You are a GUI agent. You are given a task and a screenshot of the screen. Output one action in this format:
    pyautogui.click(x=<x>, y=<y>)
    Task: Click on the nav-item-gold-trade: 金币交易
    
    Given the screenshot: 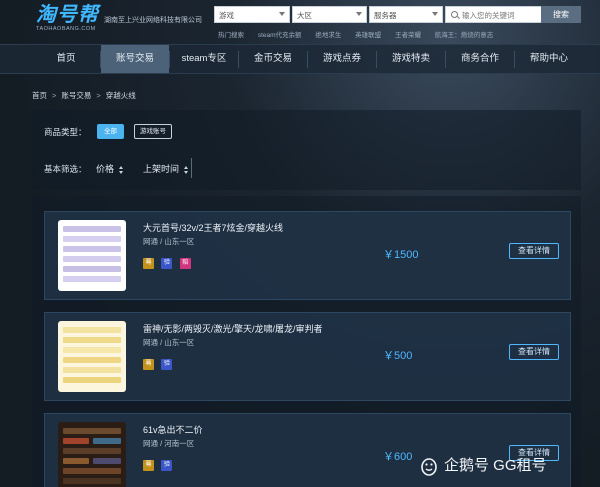 What is the action you would take?
    pyautogui.click(x=273, y=59)
    